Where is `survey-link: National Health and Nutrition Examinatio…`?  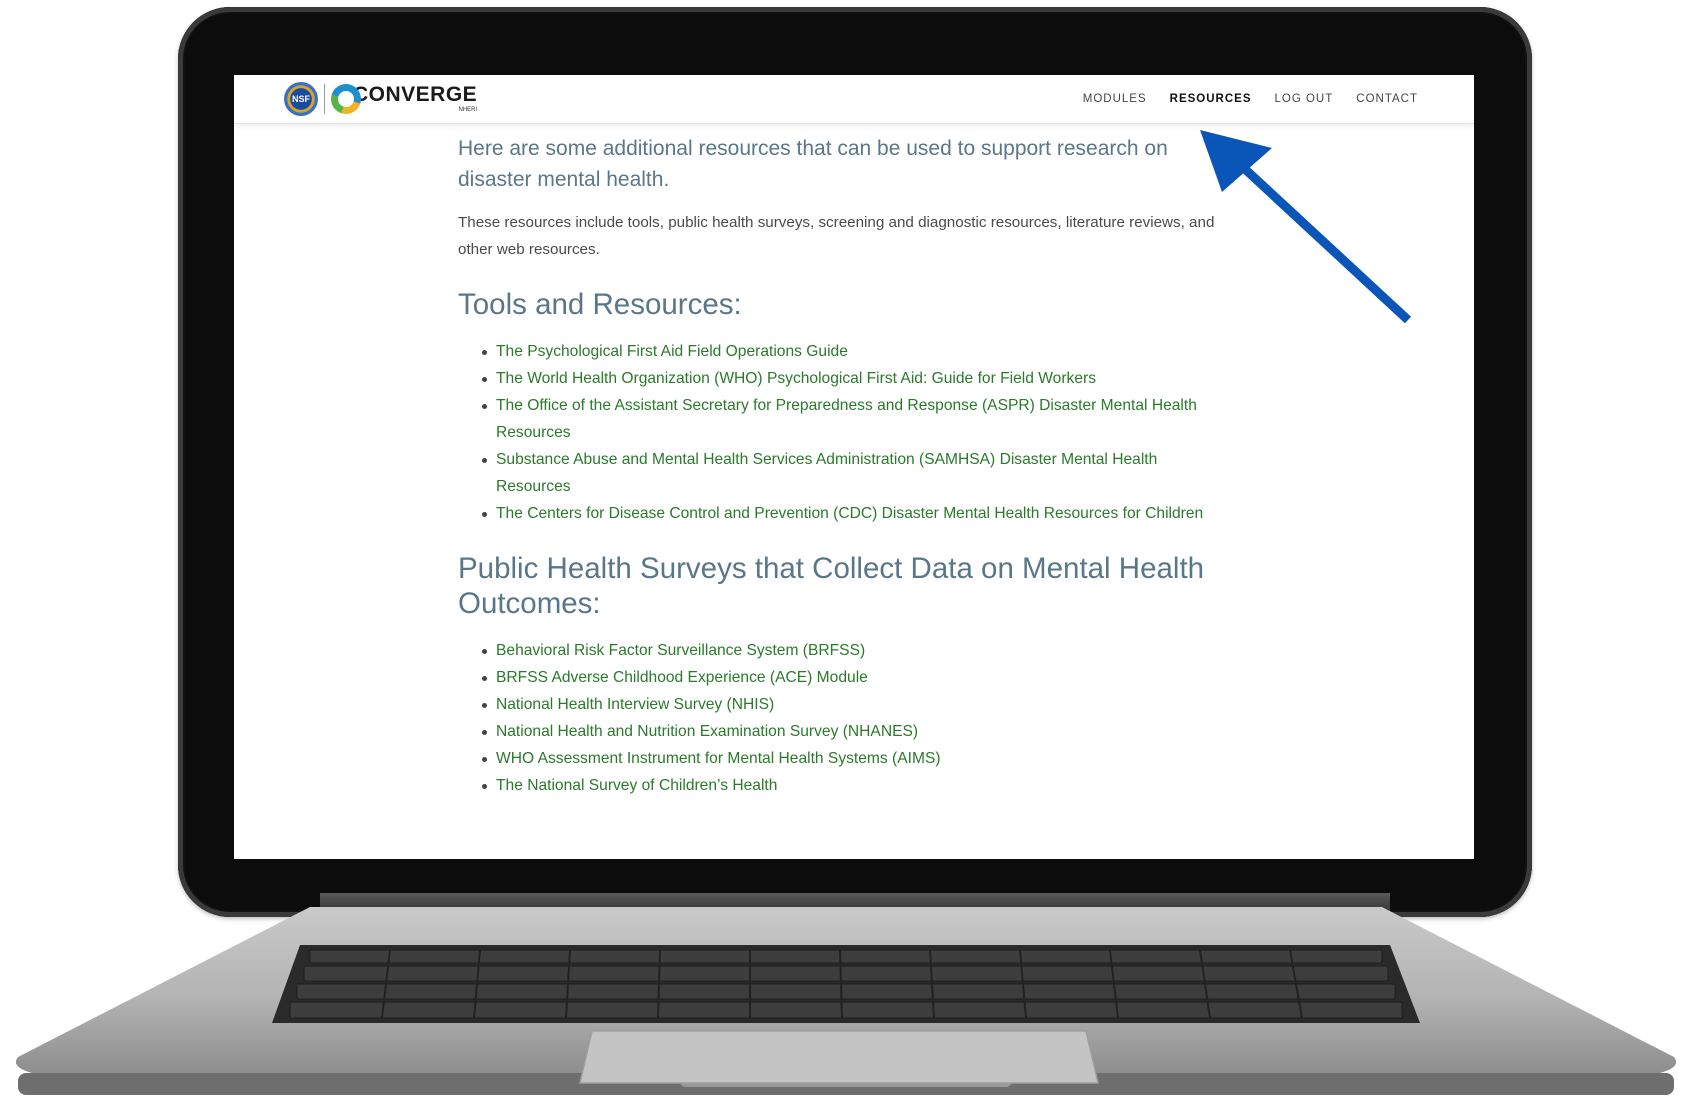 survey-link: National Health and Nutrition Examinatio… is located at coordinates (707, 731).